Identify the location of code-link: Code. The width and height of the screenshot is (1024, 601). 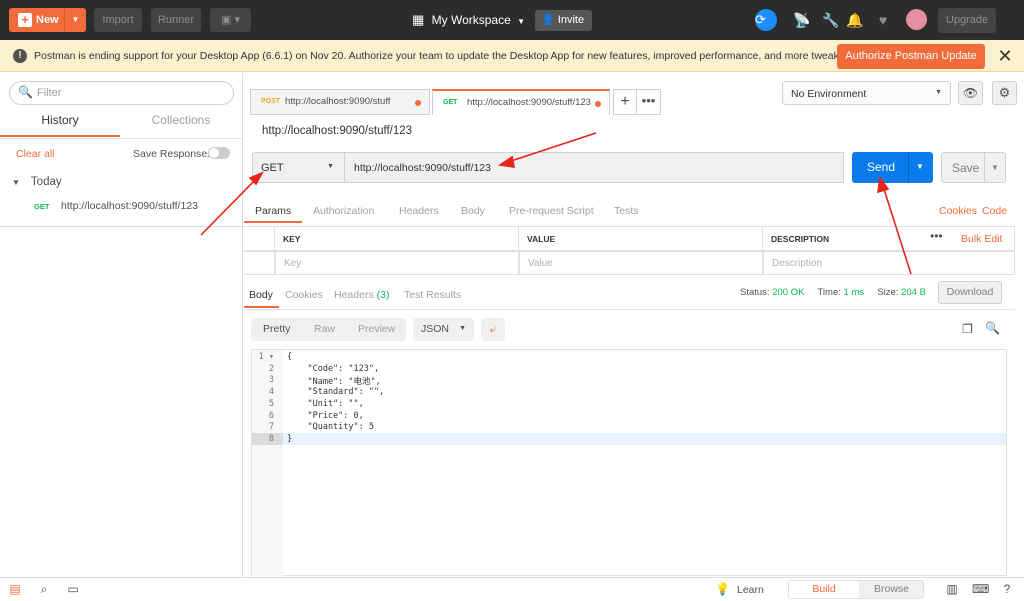
(994, 211).